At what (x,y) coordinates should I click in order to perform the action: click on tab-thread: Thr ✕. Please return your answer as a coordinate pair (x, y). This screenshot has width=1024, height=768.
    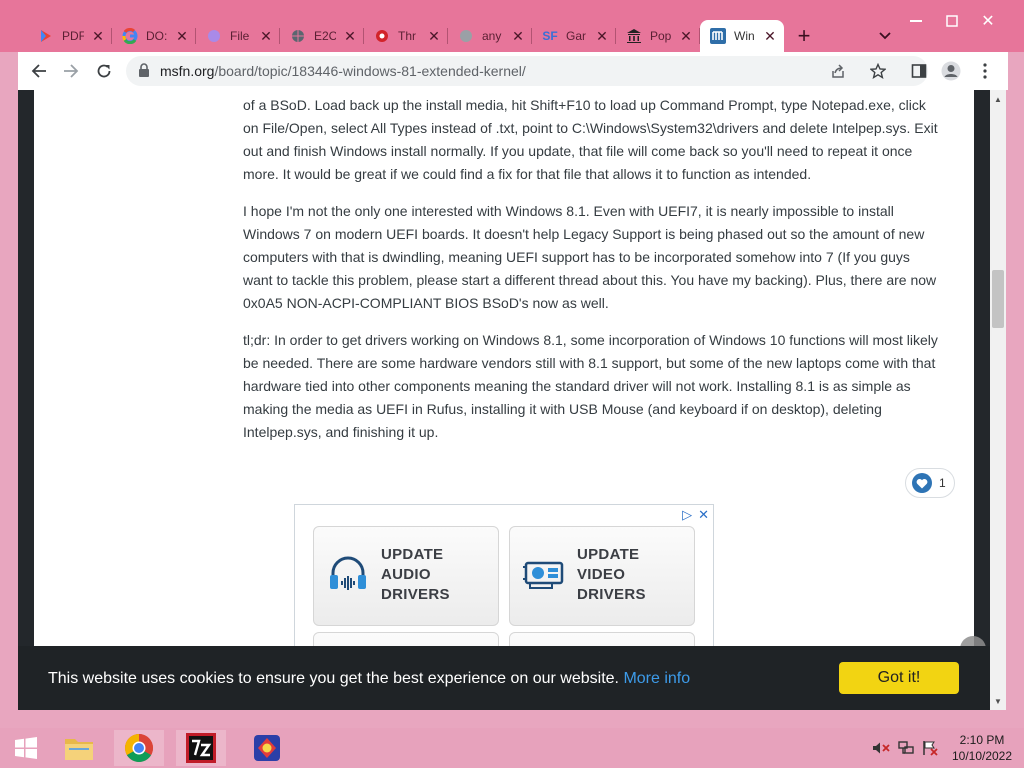
    Looking at the image, I should click on (406, 36).